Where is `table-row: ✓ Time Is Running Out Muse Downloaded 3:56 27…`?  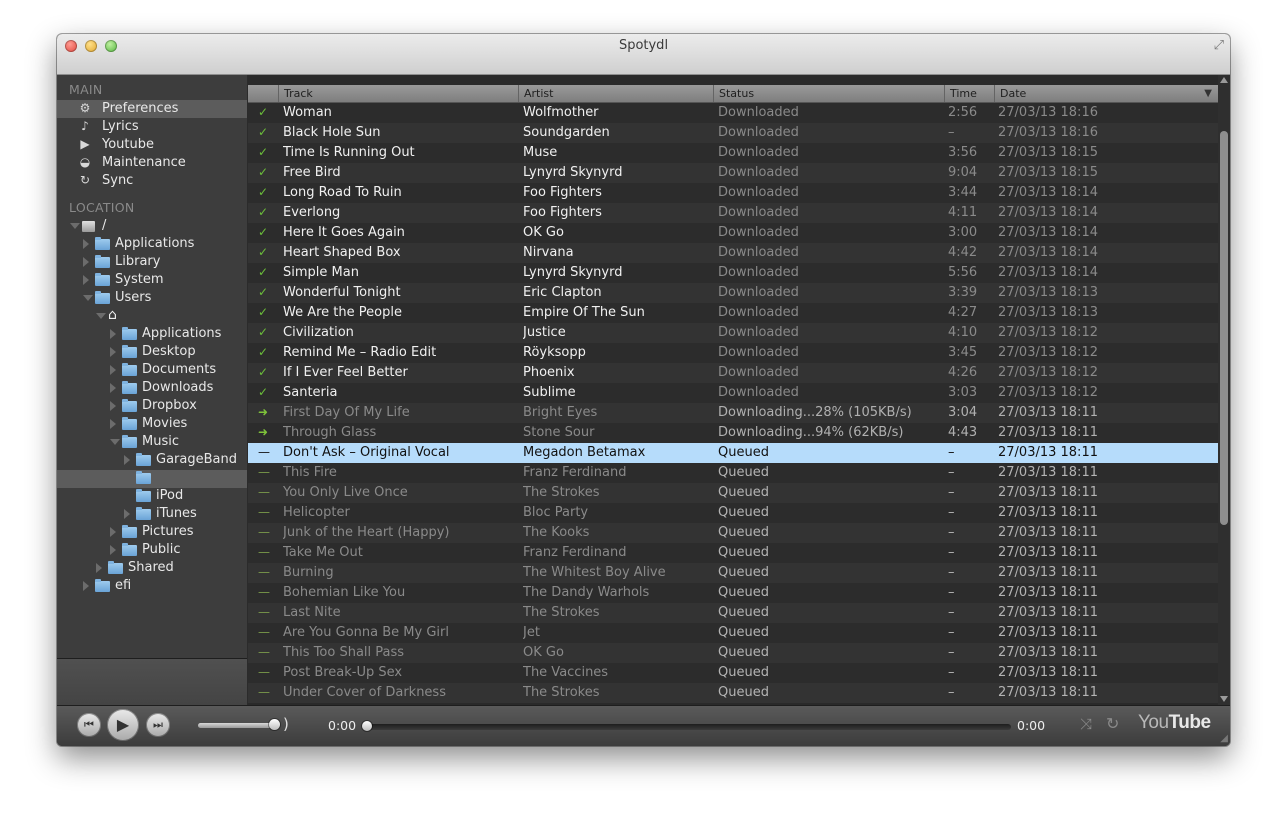 table-row: ✓ Time Is Running Out Muse Downloaded 3:56 27… is located at coordinates (733, 153).